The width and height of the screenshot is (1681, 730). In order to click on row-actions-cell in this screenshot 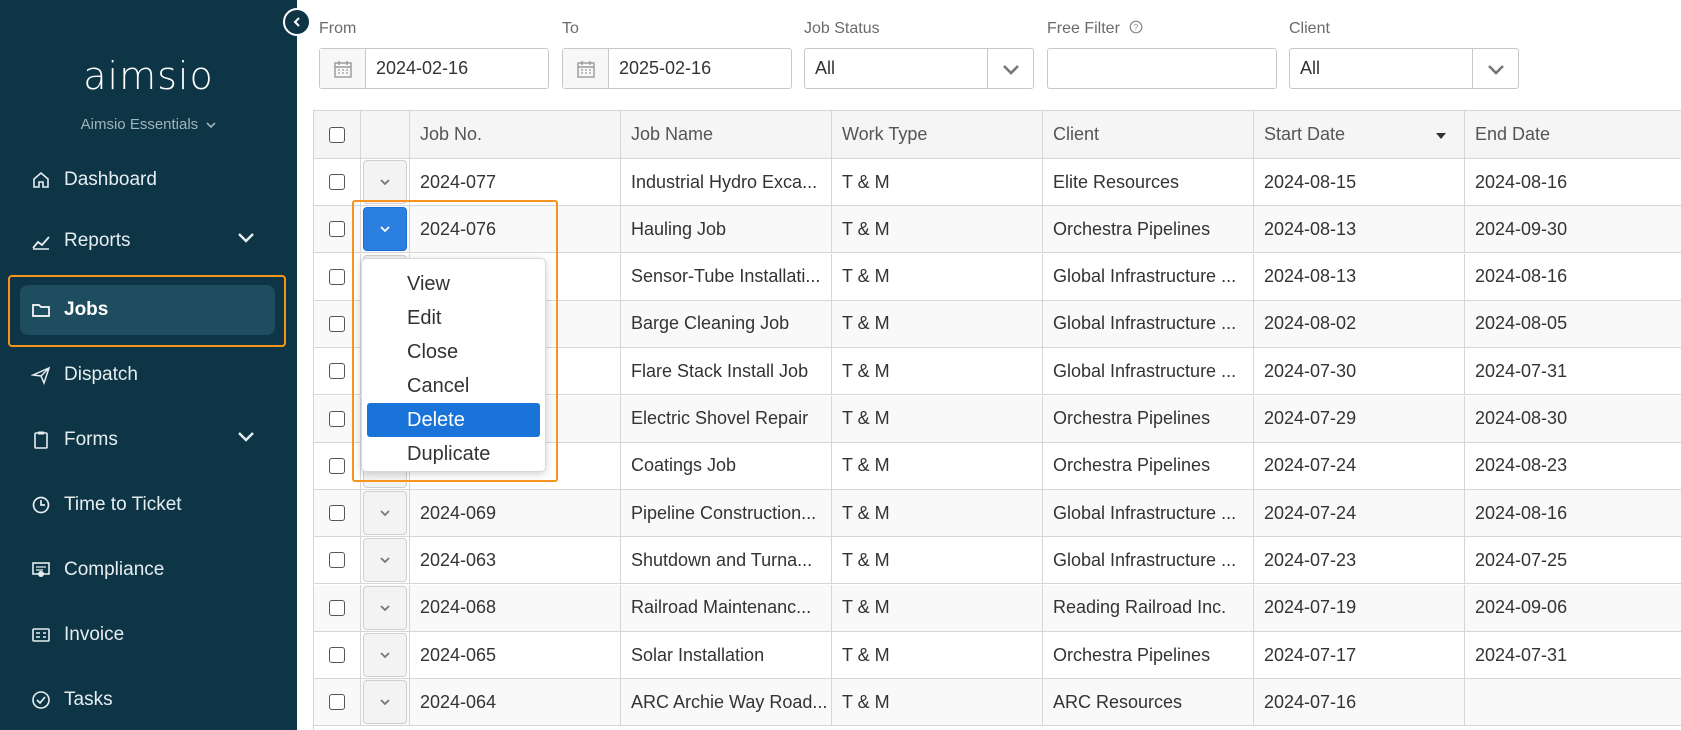, I will do `click(385, 655)`.